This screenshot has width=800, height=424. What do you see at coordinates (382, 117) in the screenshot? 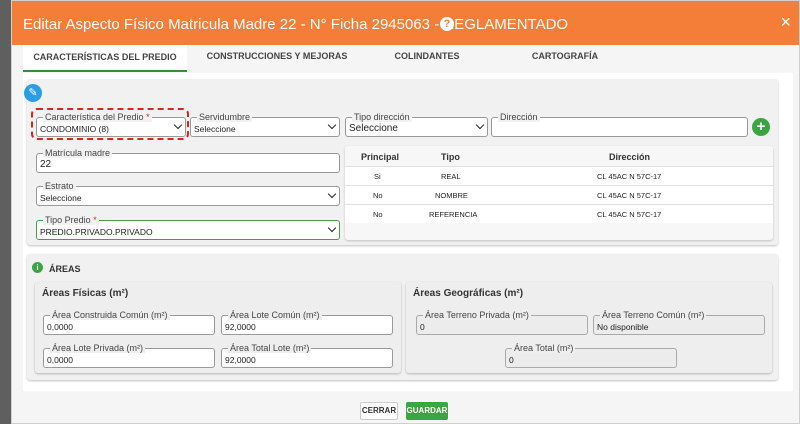
I see `tipo-direccion-label: Tipo dirección` at bounding box center [382, 117].